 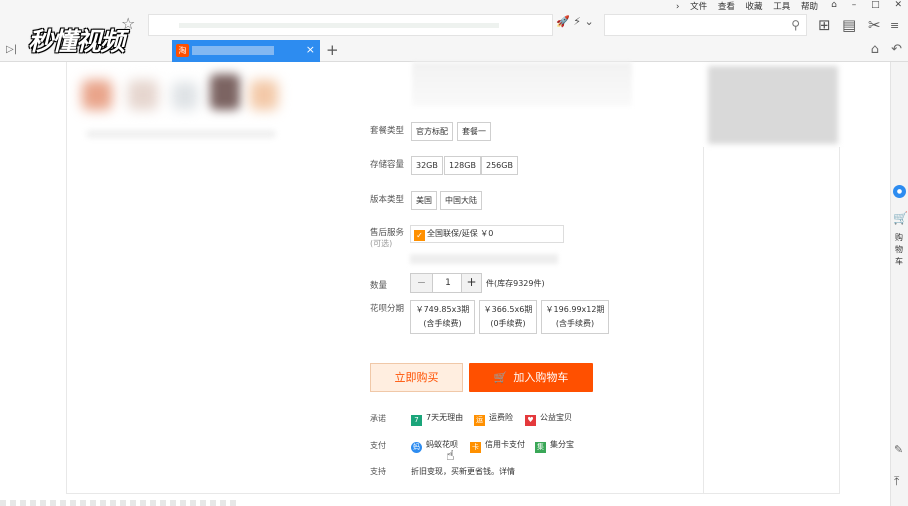 I want to click on promise-item: 7 7天无理由, so click(x=437, y=419).